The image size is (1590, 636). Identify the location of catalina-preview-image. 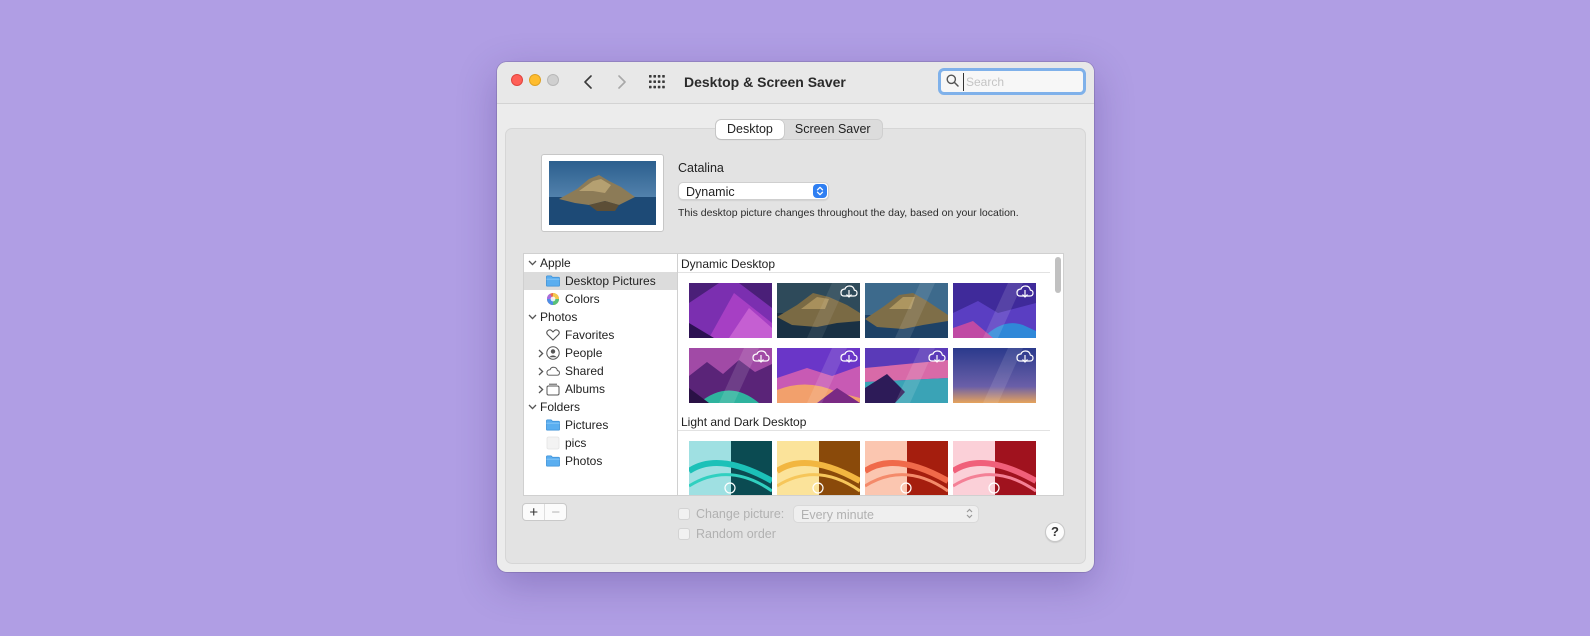
(602, 193).